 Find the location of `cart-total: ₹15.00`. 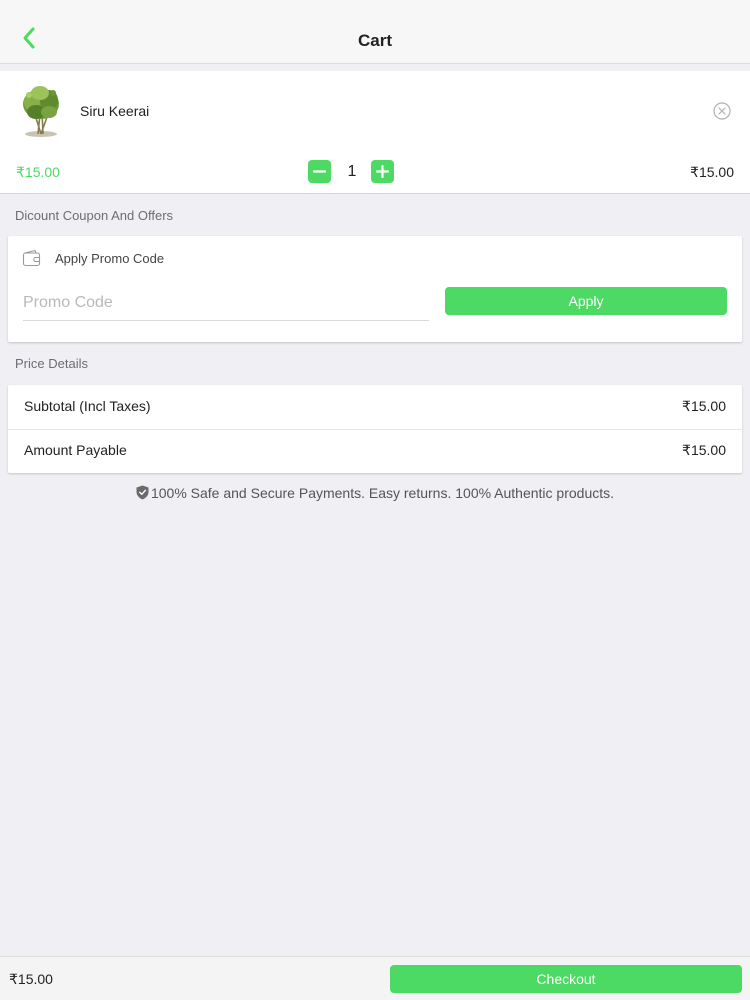

cart-total: ₹15.00 is located at coordinates (31, 979).